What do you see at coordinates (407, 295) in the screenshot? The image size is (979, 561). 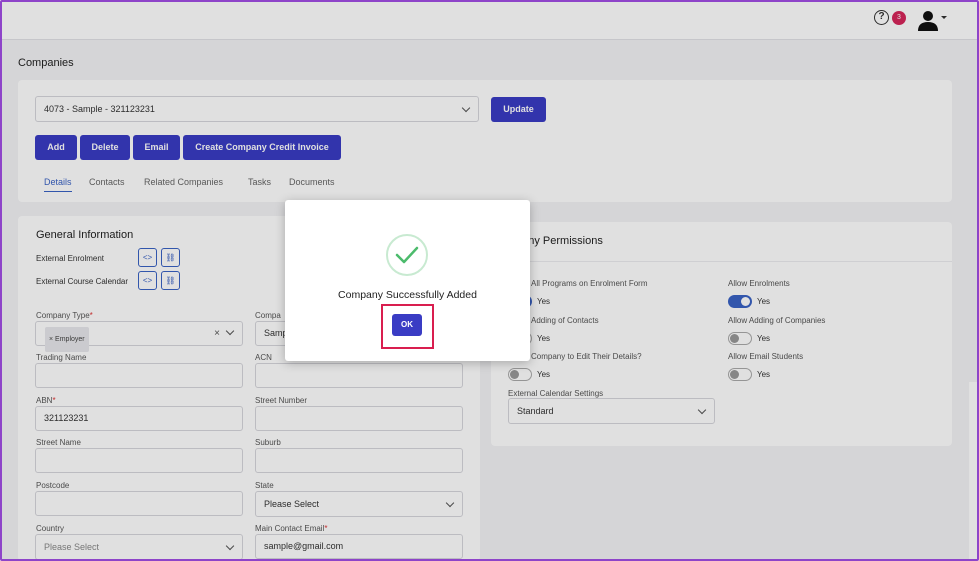 I see `modal-message: Company Successfully Added` at bounding box center [407, 295].